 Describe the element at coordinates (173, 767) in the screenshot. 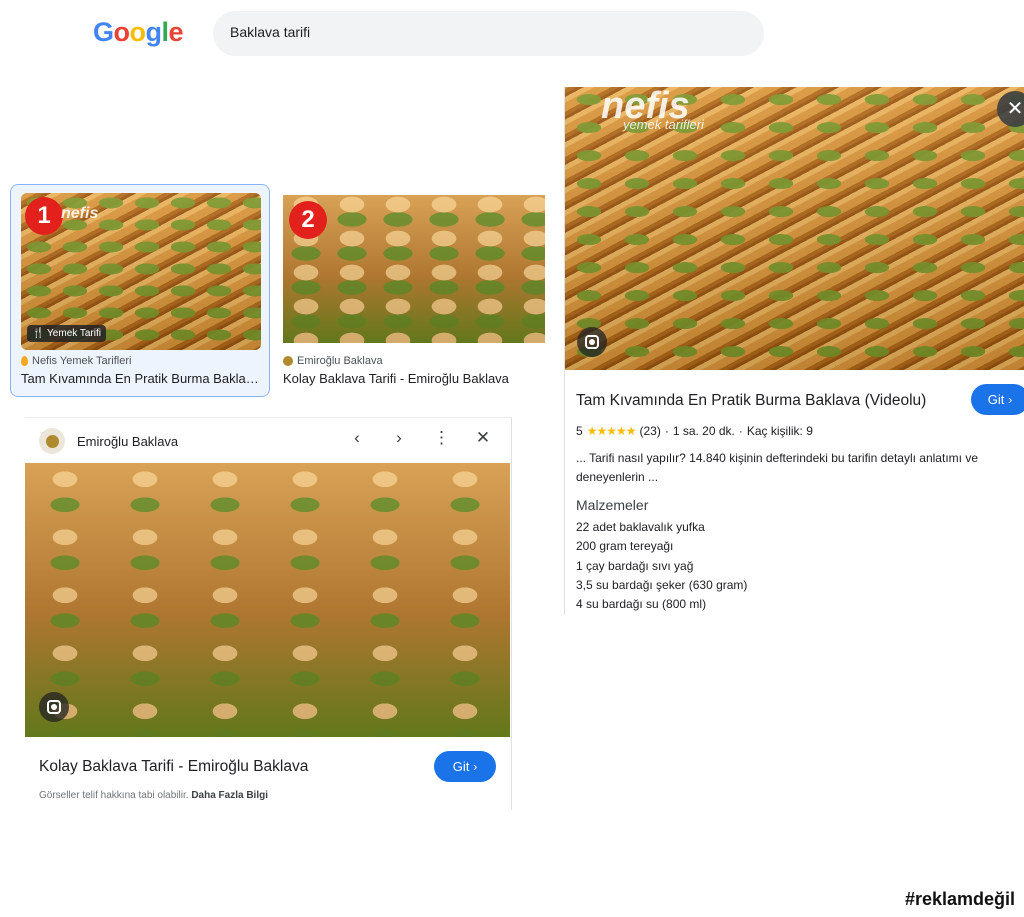

I see `preview-title: Kolay Baklava Tarifi - Emiroğlu Baklava` at that location.